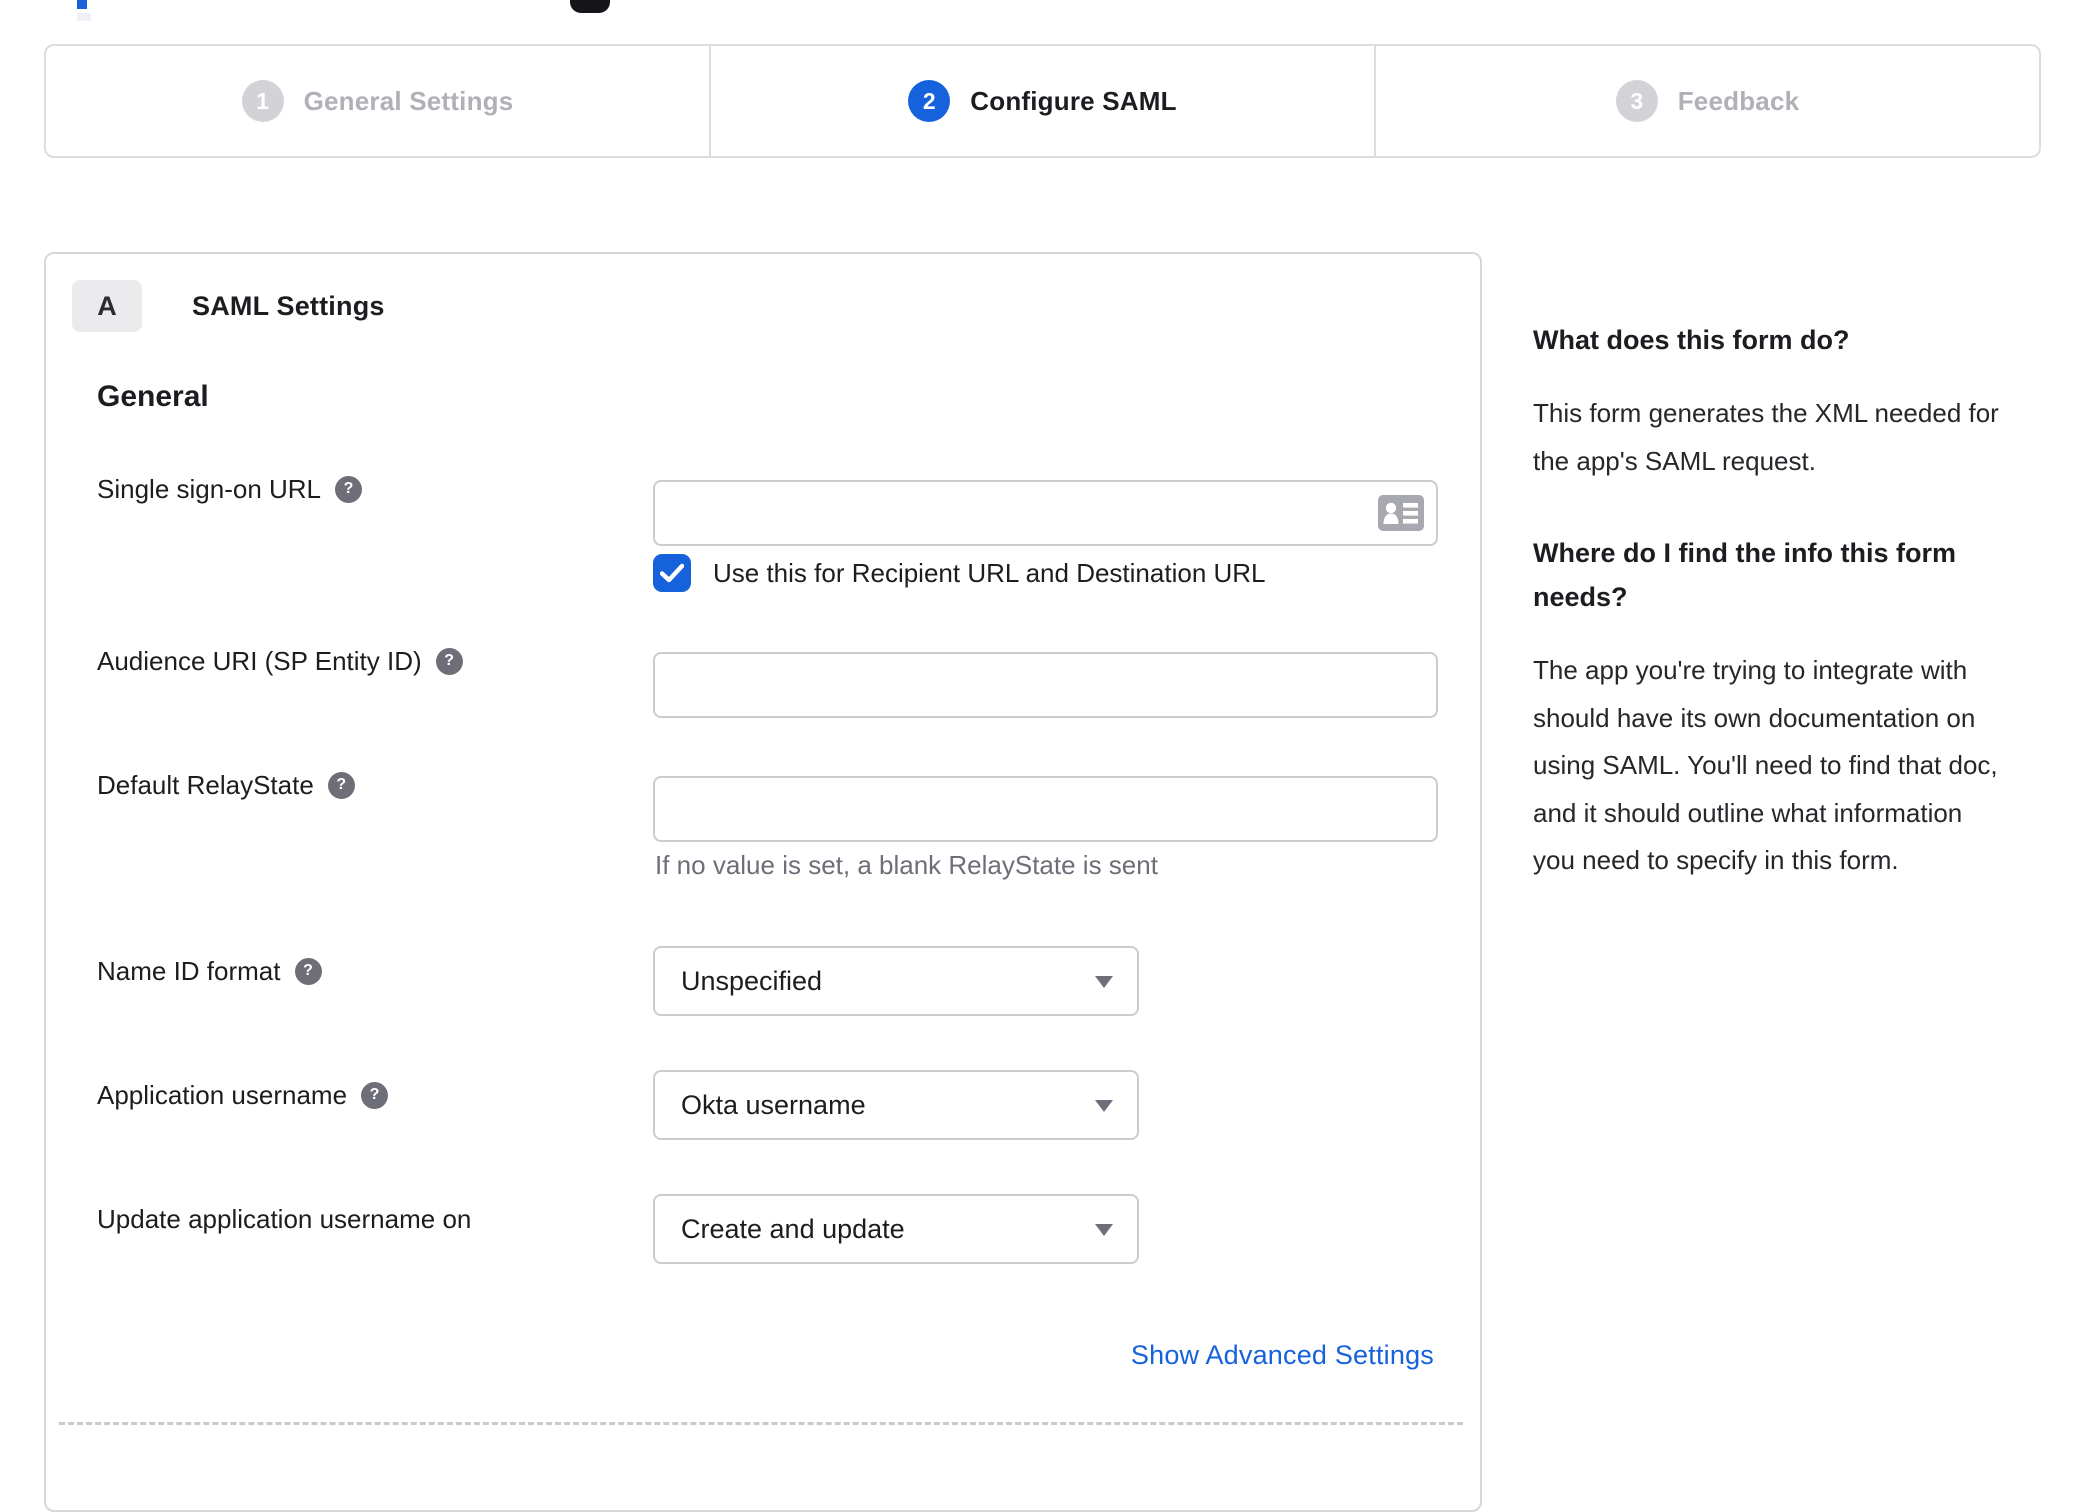  Describe the element at coordinates (1636, 101) in the screenshot. I see `step-3-number: 3` at that location.